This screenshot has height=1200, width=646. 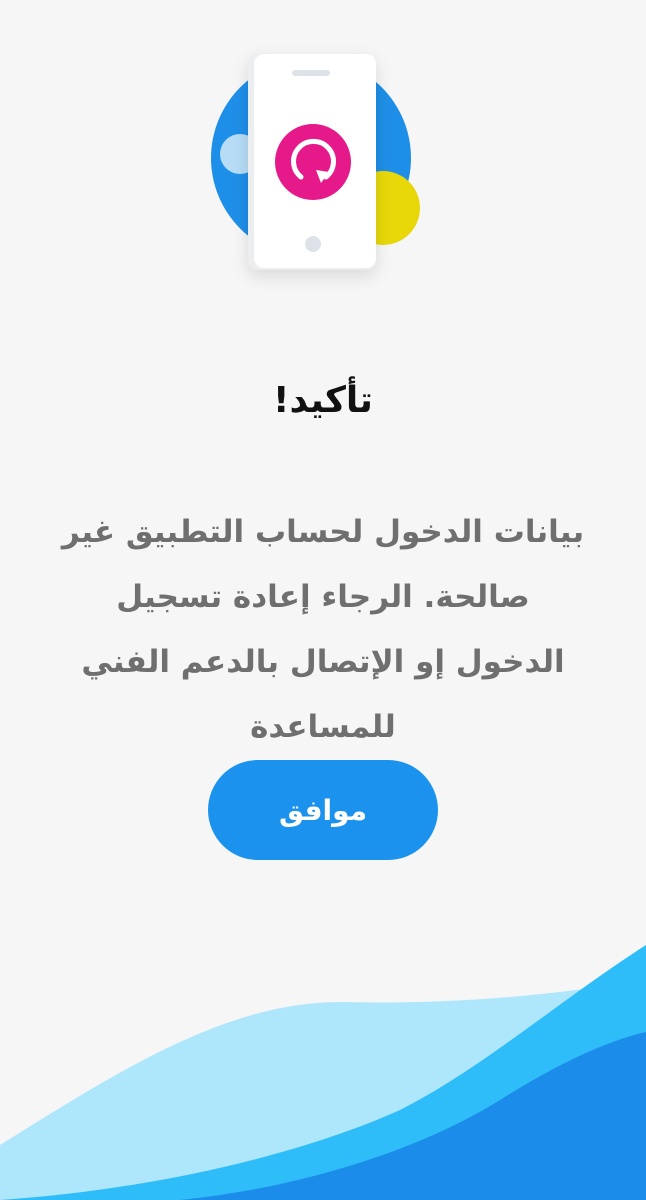 What do you see at coordinates (323, 400) in the screenshot?
I see `dialog-title: تأكيد!` at bounding box center [323, 400].